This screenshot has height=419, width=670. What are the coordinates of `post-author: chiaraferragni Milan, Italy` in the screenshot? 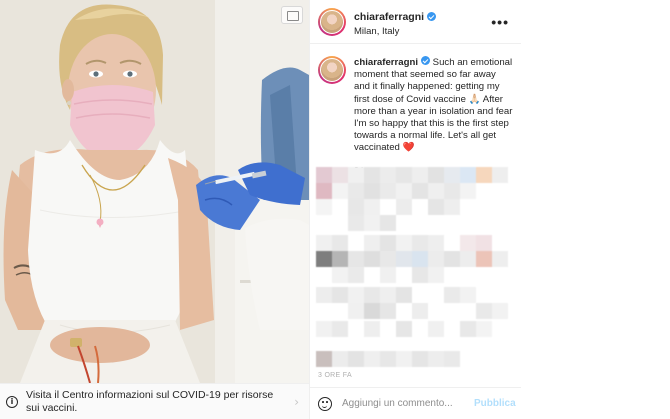 It's located at (422, 22).